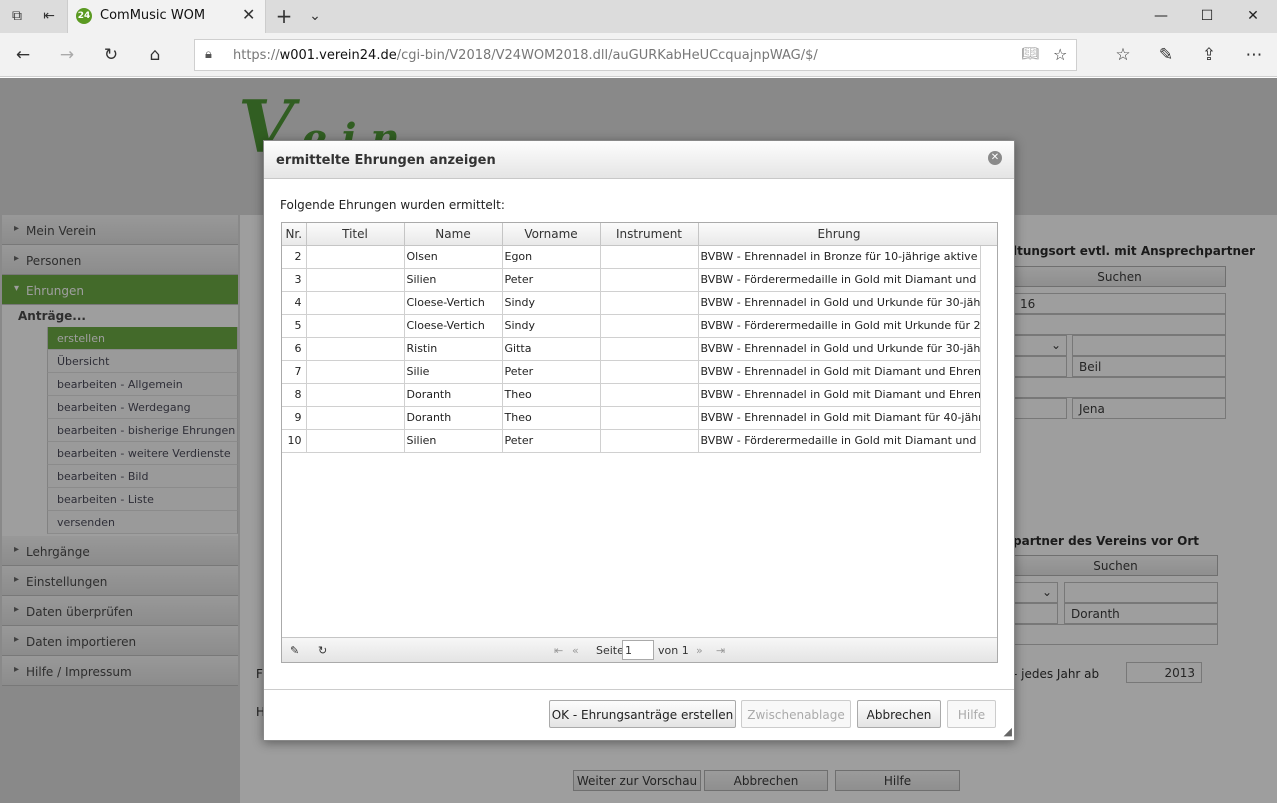 The height and width of the screenshot is (803, 1277). I want to click on prev-page-icon: «, so click(575, 650).